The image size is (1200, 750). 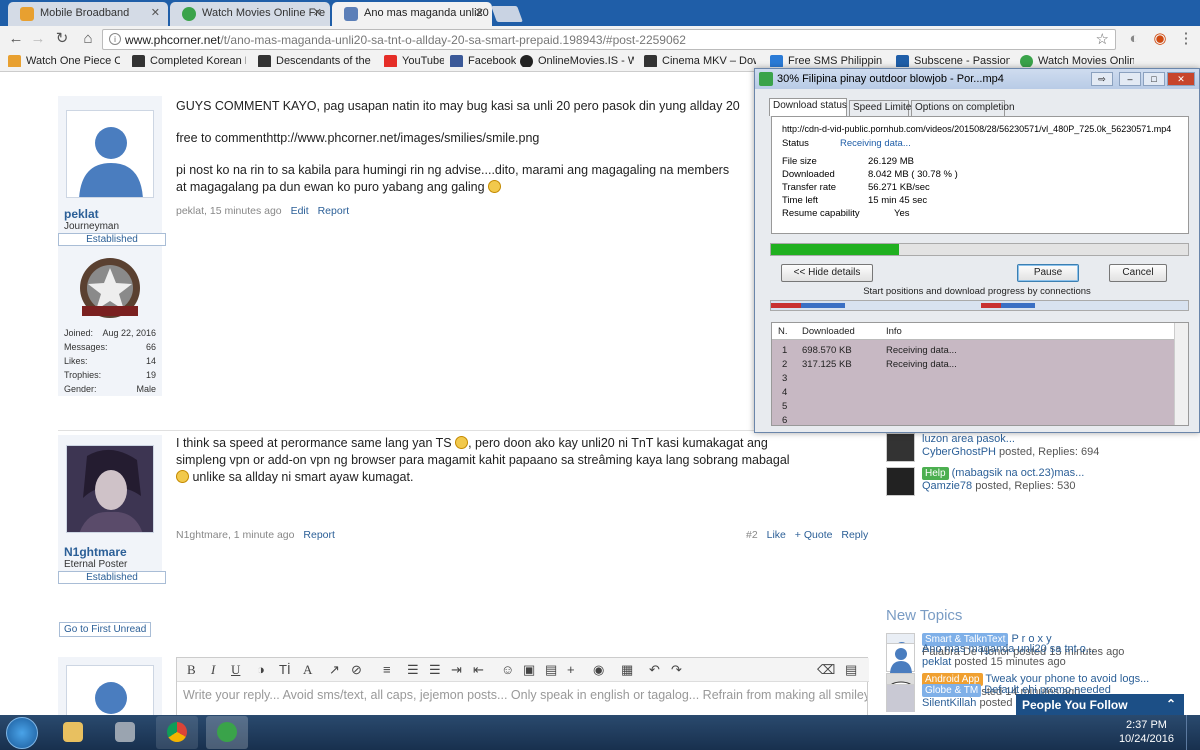 I want to click on post-author-time: peklat, 15 minutes ago, so click(x=229, y=211).